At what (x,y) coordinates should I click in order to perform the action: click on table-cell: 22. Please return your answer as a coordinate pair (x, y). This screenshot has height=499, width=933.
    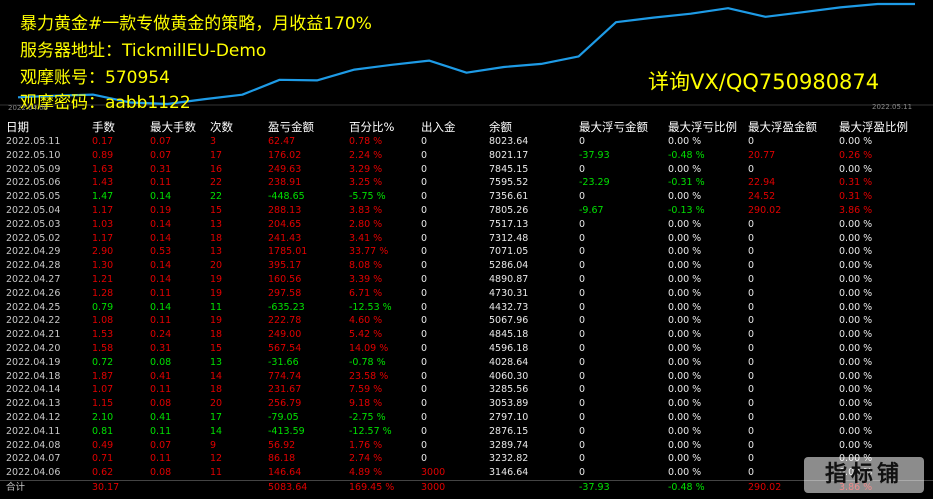
    Looking at the image, I should click on (216, 183).